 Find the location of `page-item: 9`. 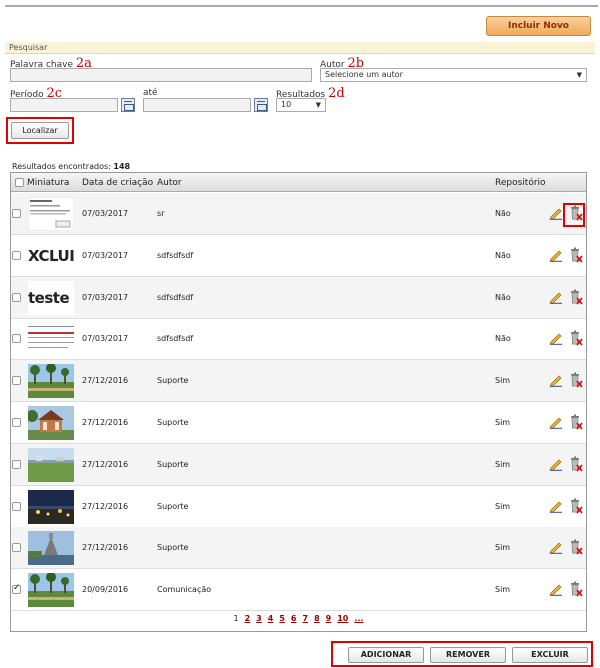

page-item: 9 is located at coordinates (329, 618).